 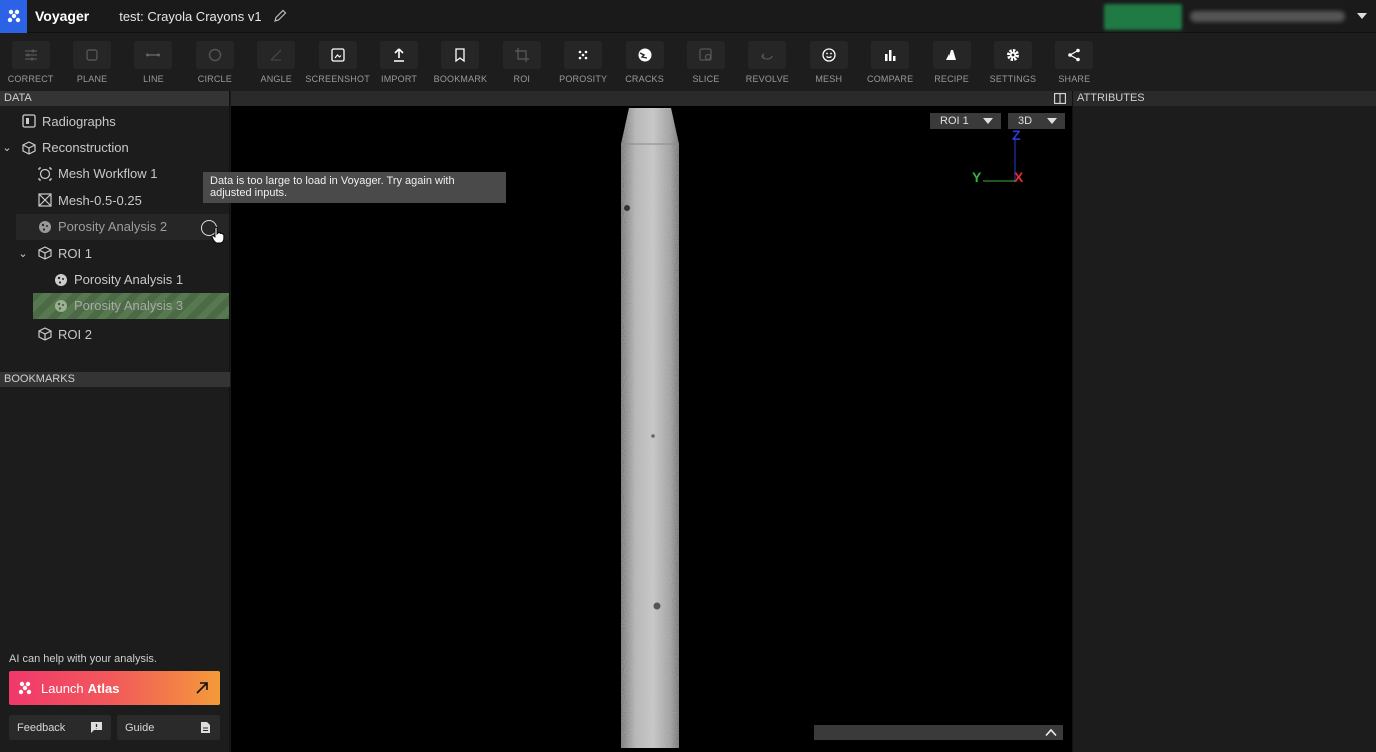 I want to click on top-bar: Voyager test: Crayola Crayons v1, so click(x=688, y=16).